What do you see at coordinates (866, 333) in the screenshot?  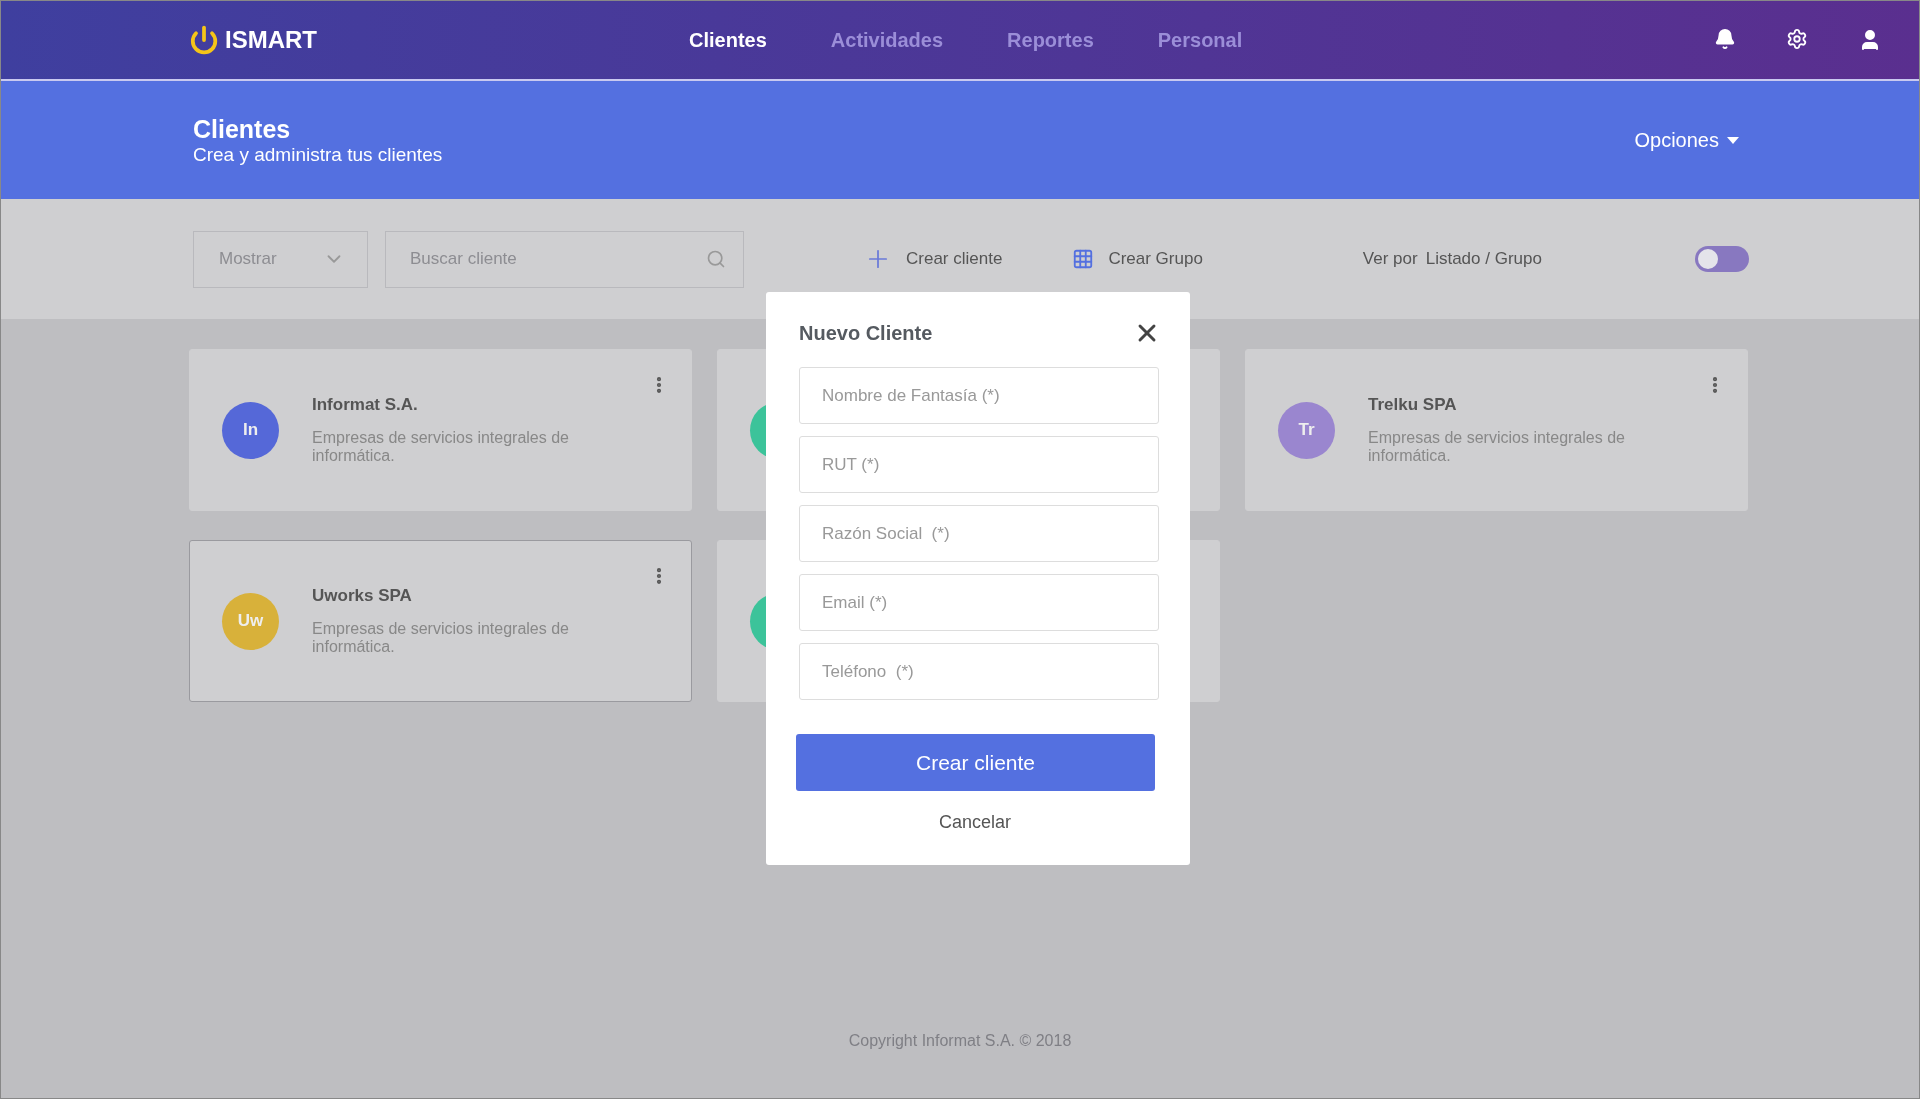 I see `dialog-title: Nuevo Cliente` at bounding box center [866, 333].